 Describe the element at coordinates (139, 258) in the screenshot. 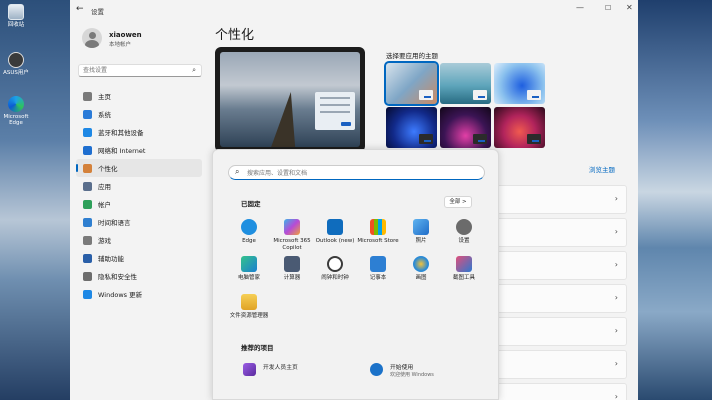

I see `sidebar-item-accessibility: 辅助功能` at that location.